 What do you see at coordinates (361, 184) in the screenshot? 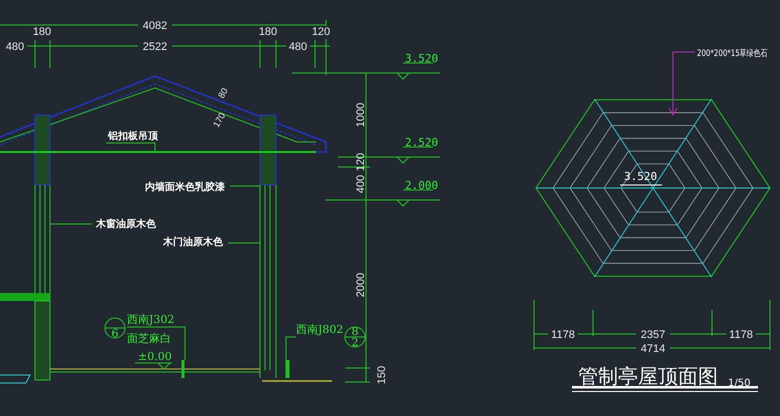
I see `dimension-text: 400` at bounding box center [361, 184].